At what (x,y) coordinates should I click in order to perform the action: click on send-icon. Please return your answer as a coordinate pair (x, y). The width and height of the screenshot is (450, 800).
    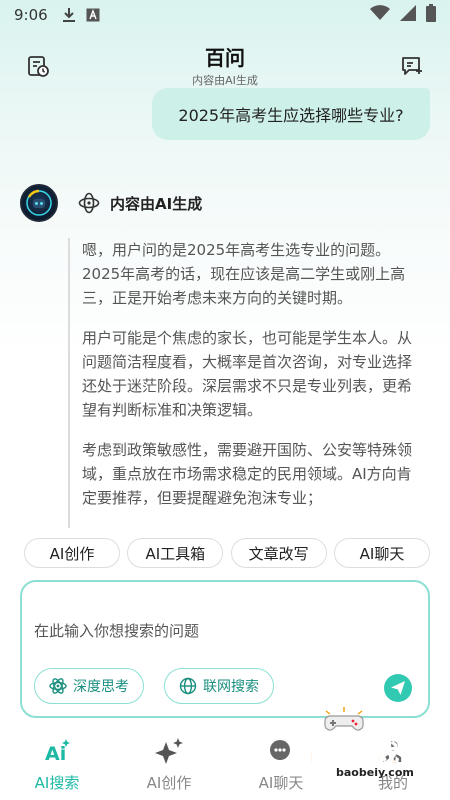
    Looking at the image, I should click on (398, 688).